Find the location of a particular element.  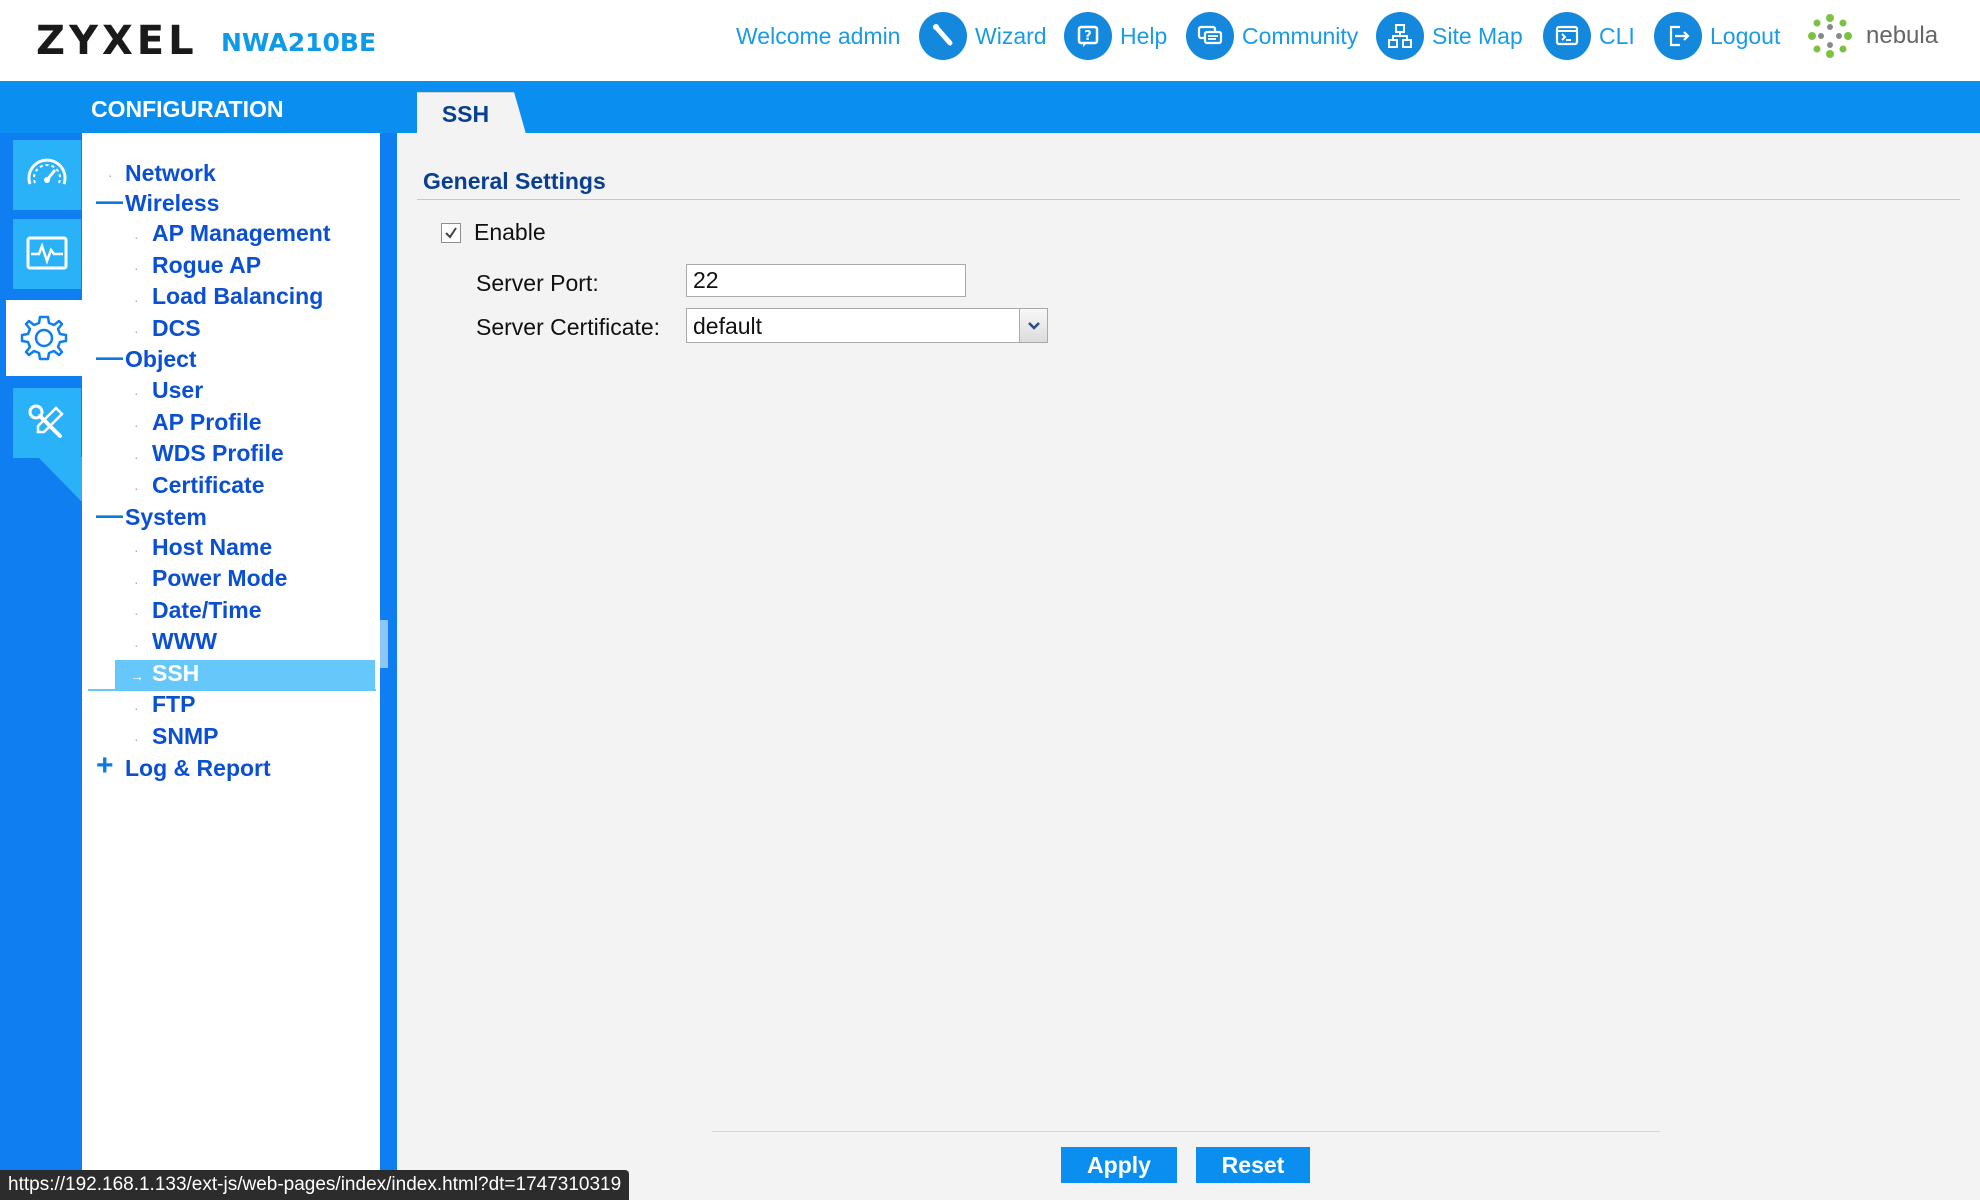

nav-item-ap-profile: AP Profile is located at coordinates (207, 422).